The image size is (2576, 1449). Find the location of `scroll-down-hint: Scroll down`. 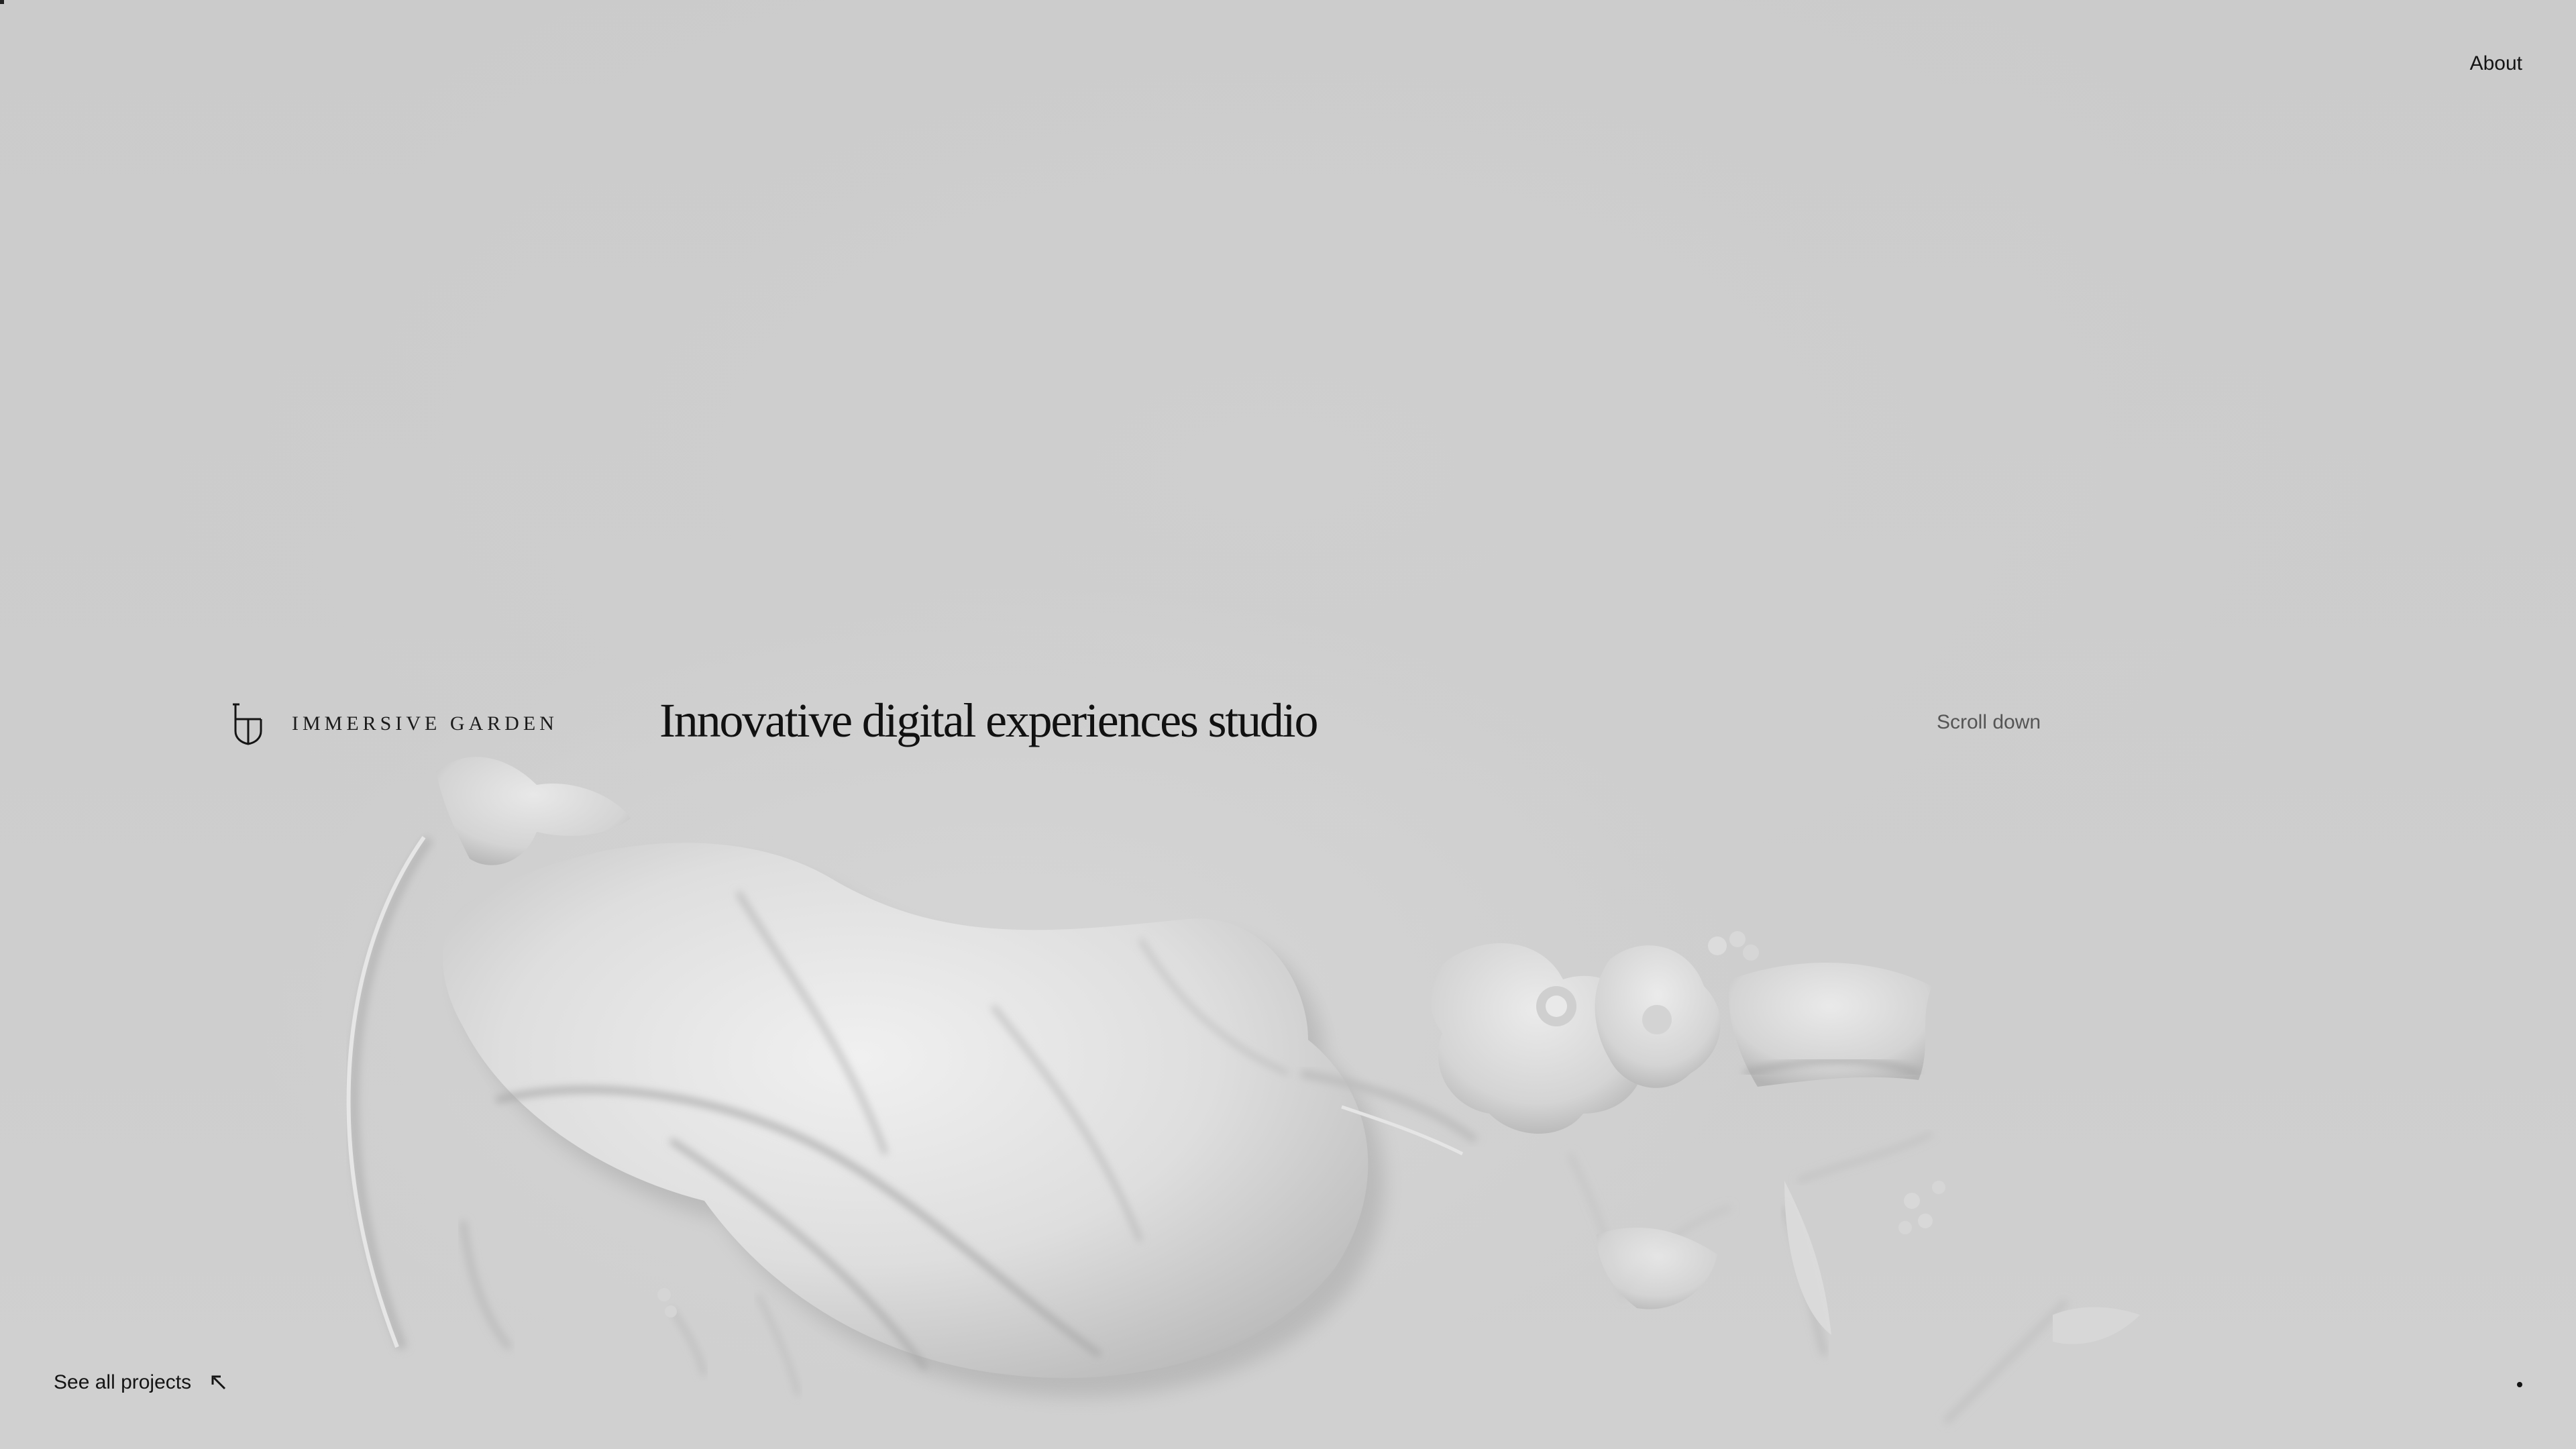

scroll-down-hint: Scroll down is located at coordinates (1989, 722).